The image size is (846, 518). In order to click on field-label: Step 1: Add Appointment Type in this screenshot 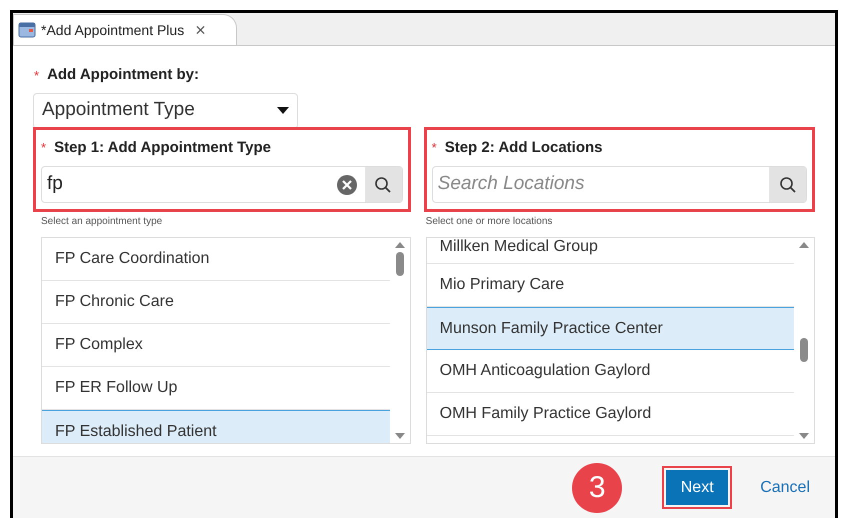, I will do `click(162, 148)`.